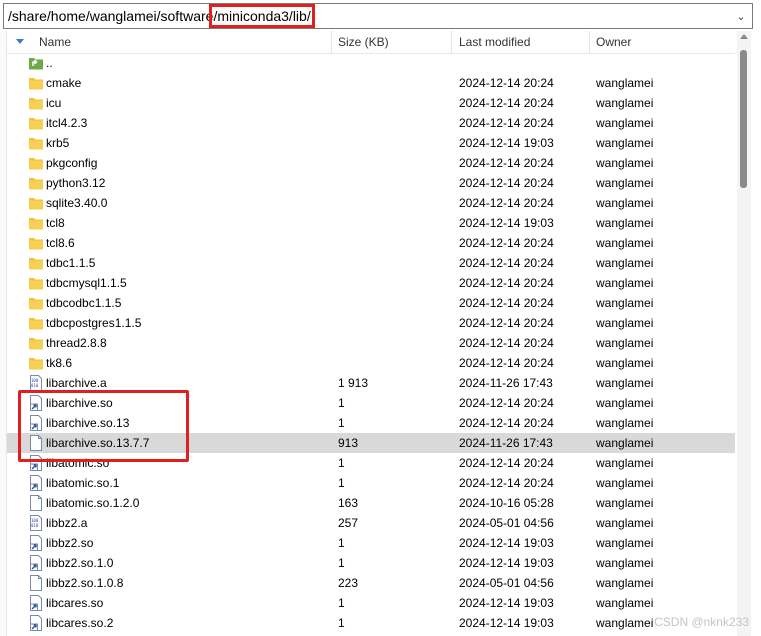 This screenshot has height=636, width=761. What do you see at coordinates (36, 523) in the screenshot?
I see `archive-file-icon: 100 010` at bounding box center [36, 523].